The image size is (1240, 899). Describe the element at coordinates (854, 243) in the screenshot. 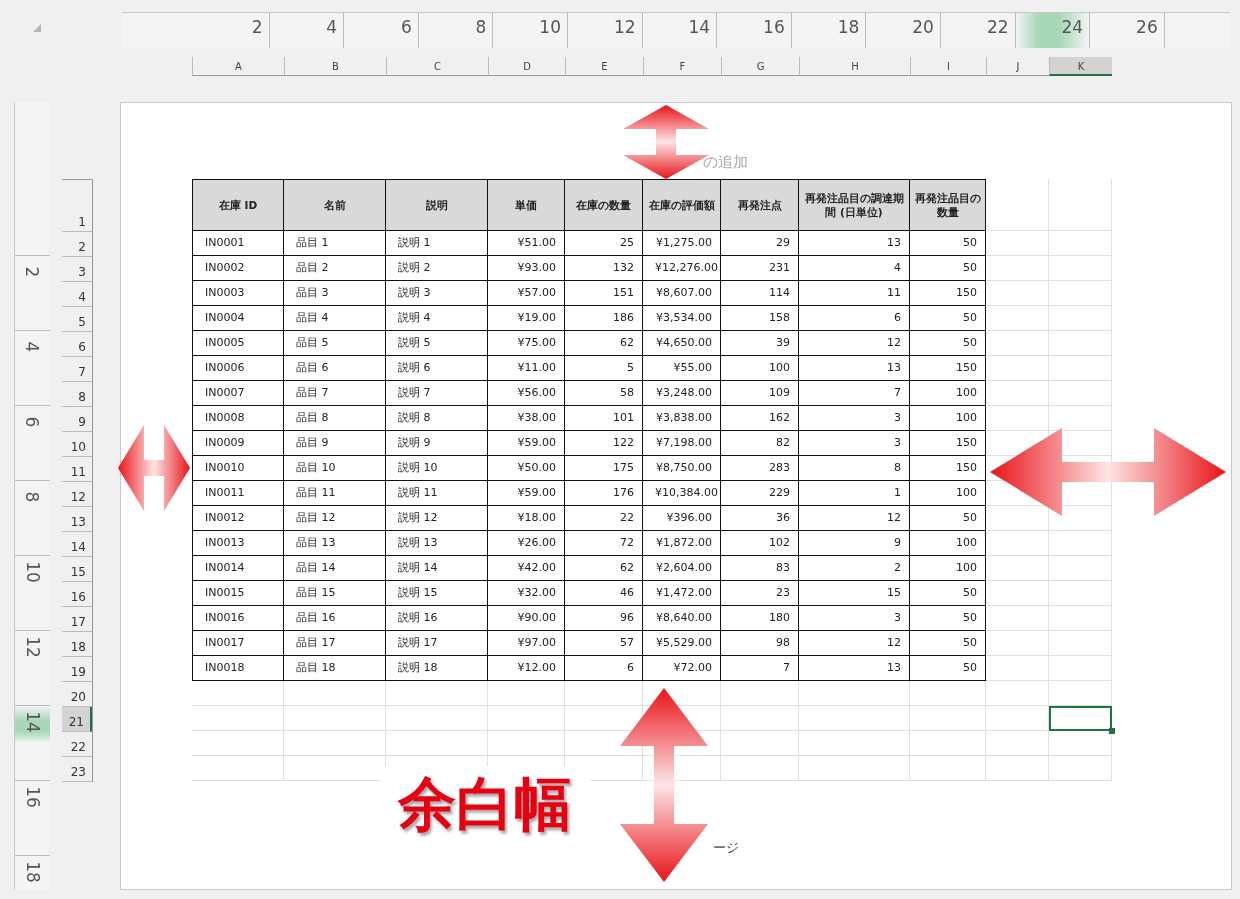

I see `table-cell: 13` at that location.